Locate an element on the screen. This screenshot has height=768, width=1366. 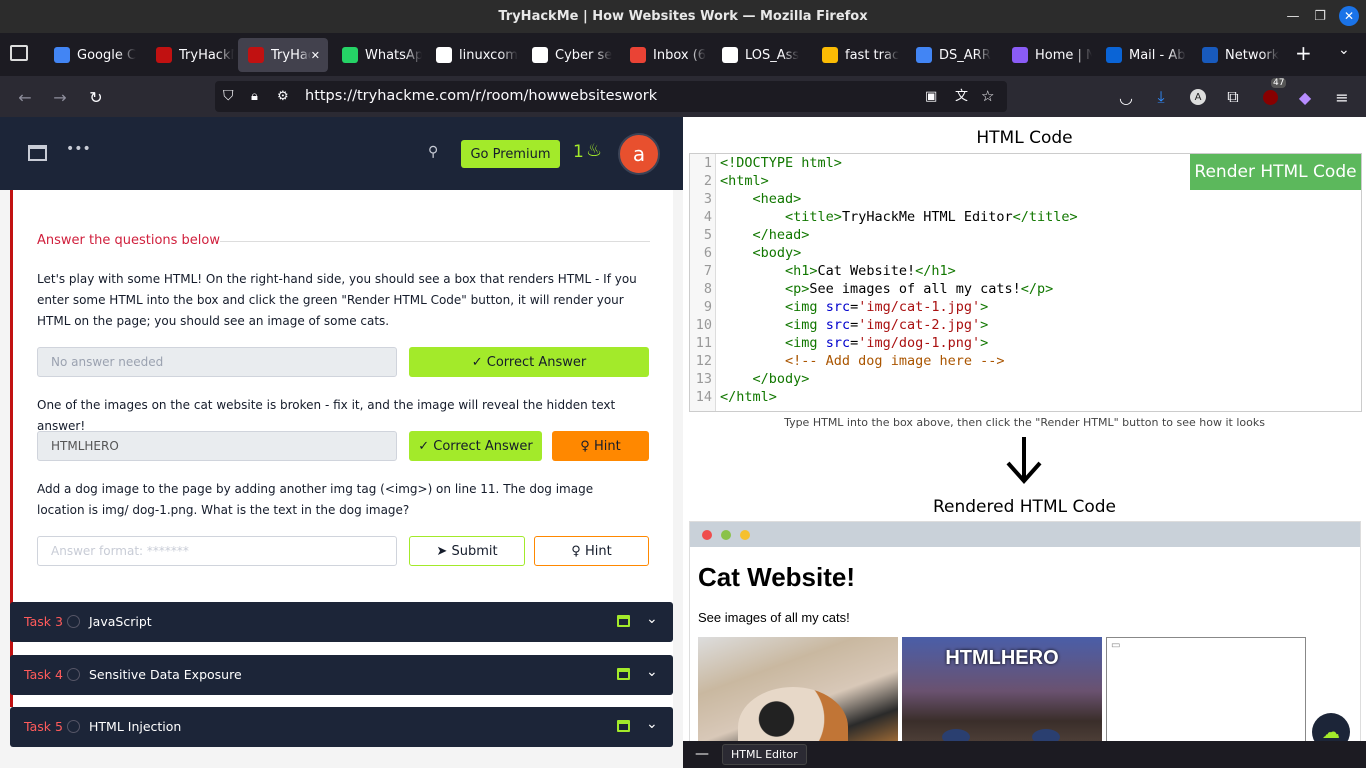
correct-answer-2-button: ✓ Correct Answer is located at coordinates (475, 446).